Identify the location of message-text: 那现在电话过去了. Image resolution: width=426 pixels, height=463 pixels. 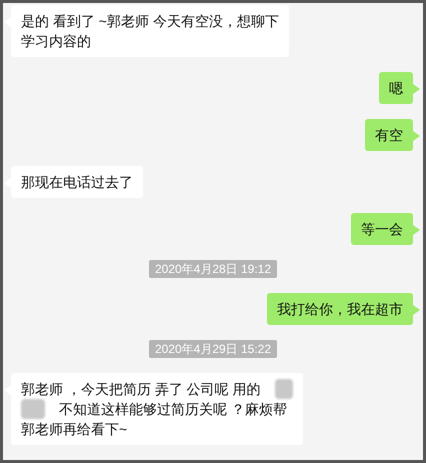
(77, 182).